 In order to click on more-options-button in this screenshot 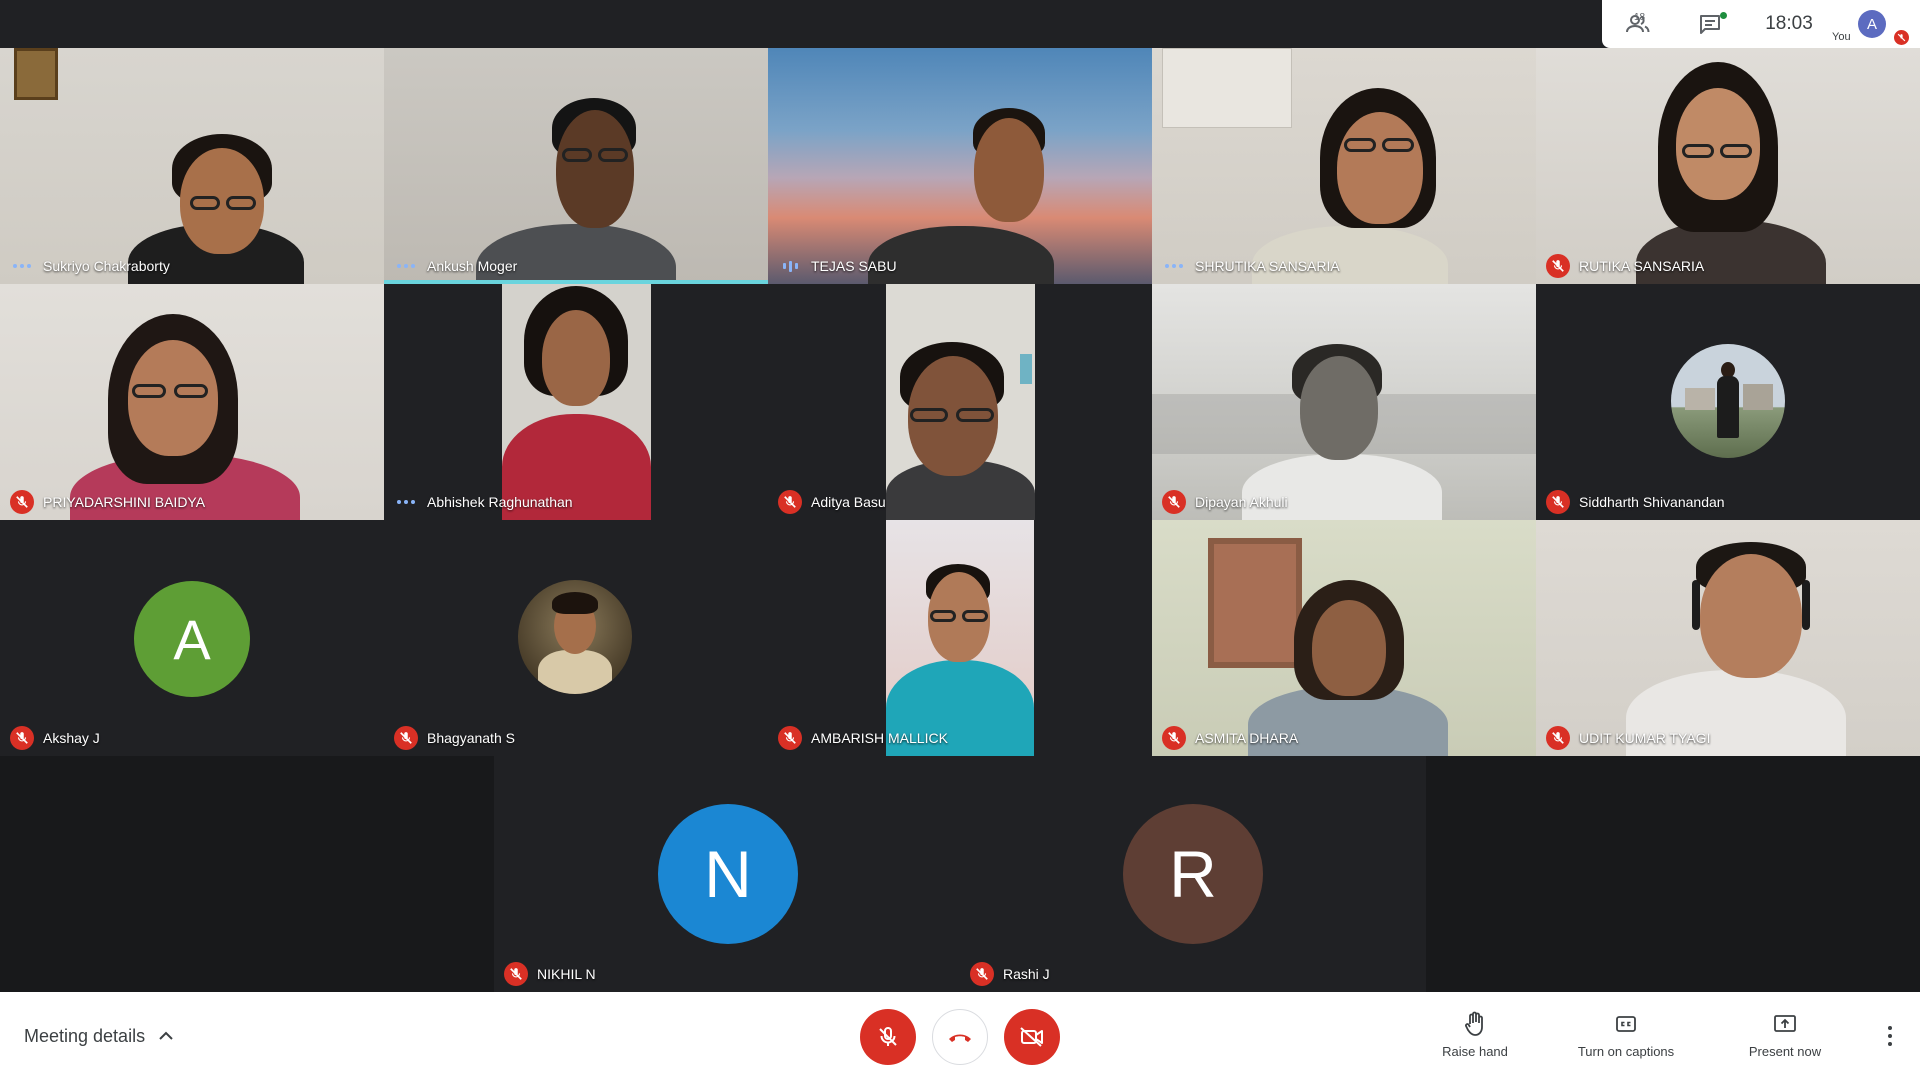, I will do `click(1890, 1036)`.